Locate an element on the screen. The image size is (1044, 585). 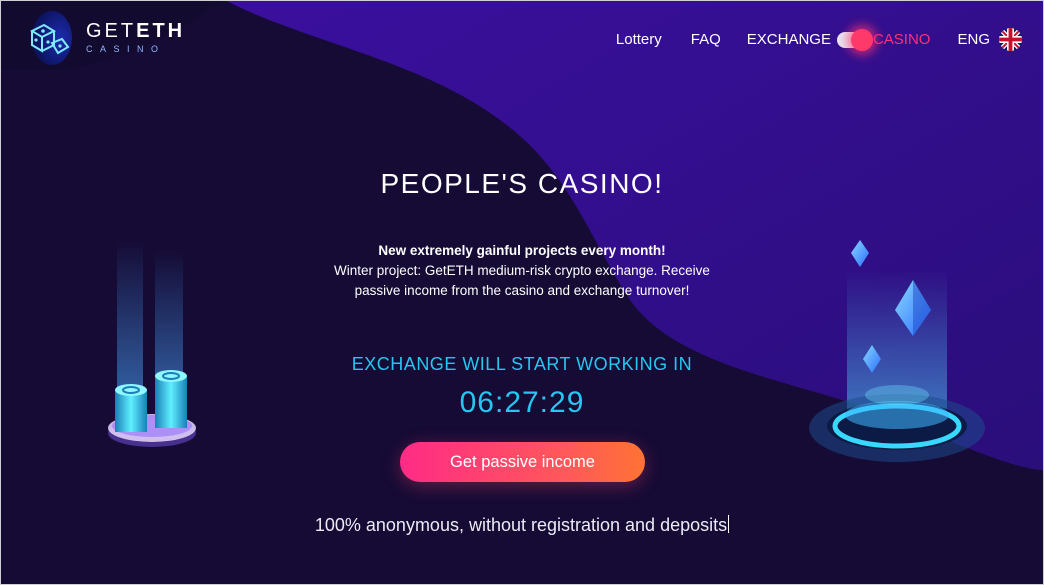
mode-toggle is located at coordinates (854, 39).